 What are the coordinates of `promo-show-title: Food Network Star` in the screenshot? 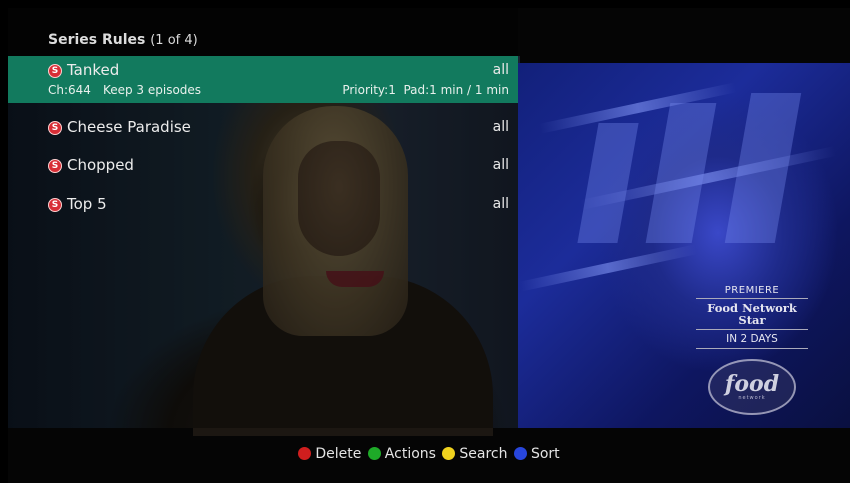 It's located at (752, 316).